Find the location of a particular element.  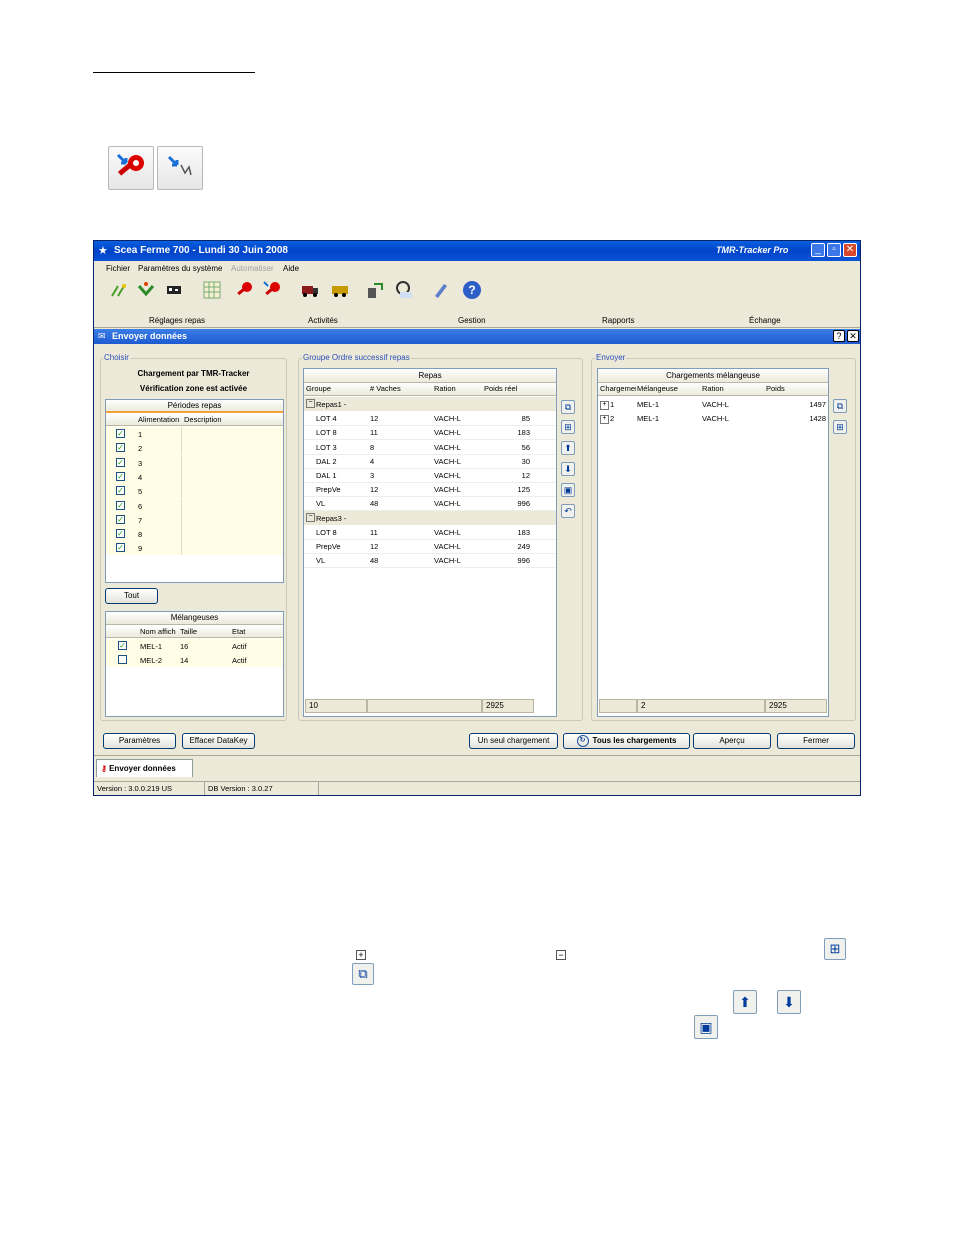

un-seul-chargement-button: Un seul chargement is located at coordinates (513, 741).